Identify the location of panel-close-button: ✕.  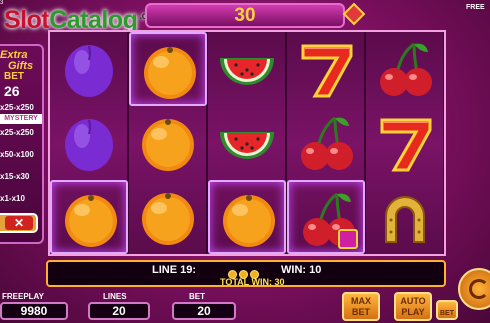
(19, 223).